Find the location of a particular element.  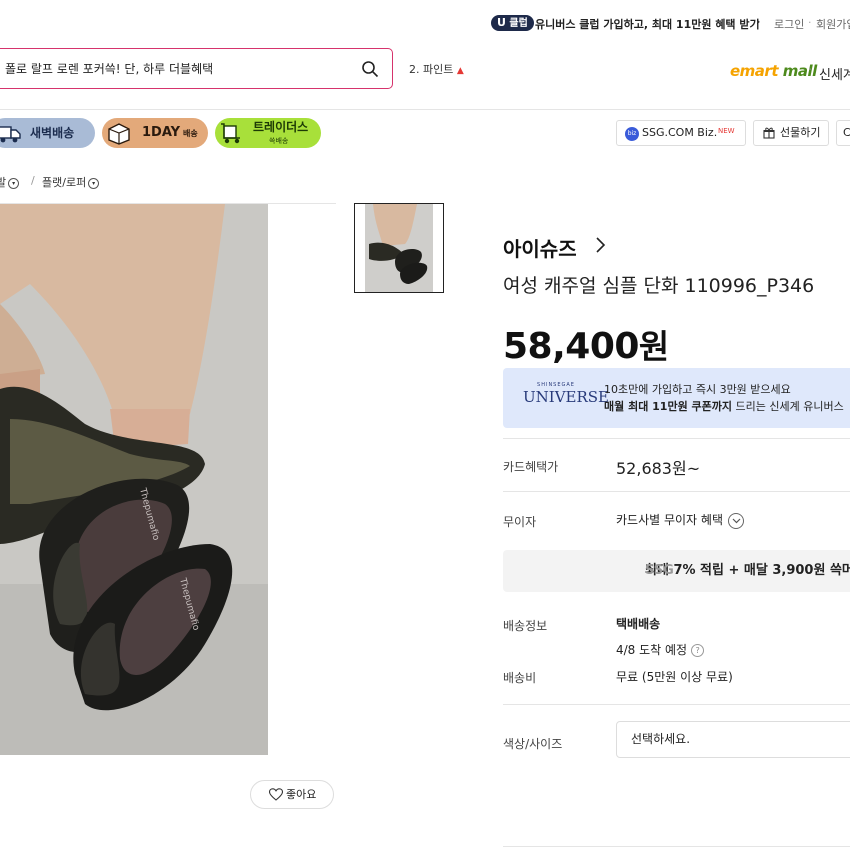

universe-club-badge: U 클럽 is located at coordinates (512, 23).